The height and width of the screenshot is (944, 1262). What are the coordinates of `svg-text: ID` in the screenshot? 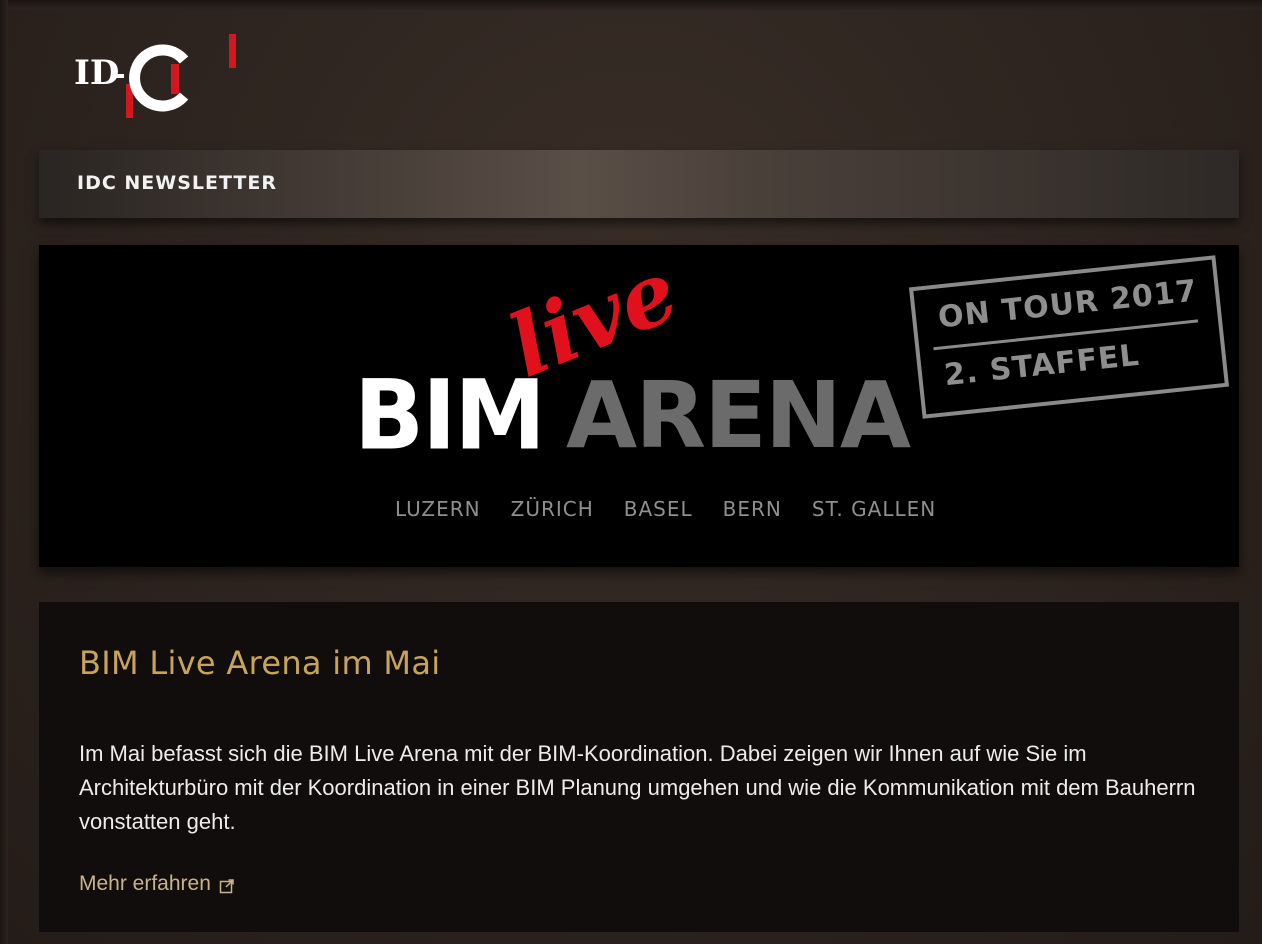 It's located at (96, 73).